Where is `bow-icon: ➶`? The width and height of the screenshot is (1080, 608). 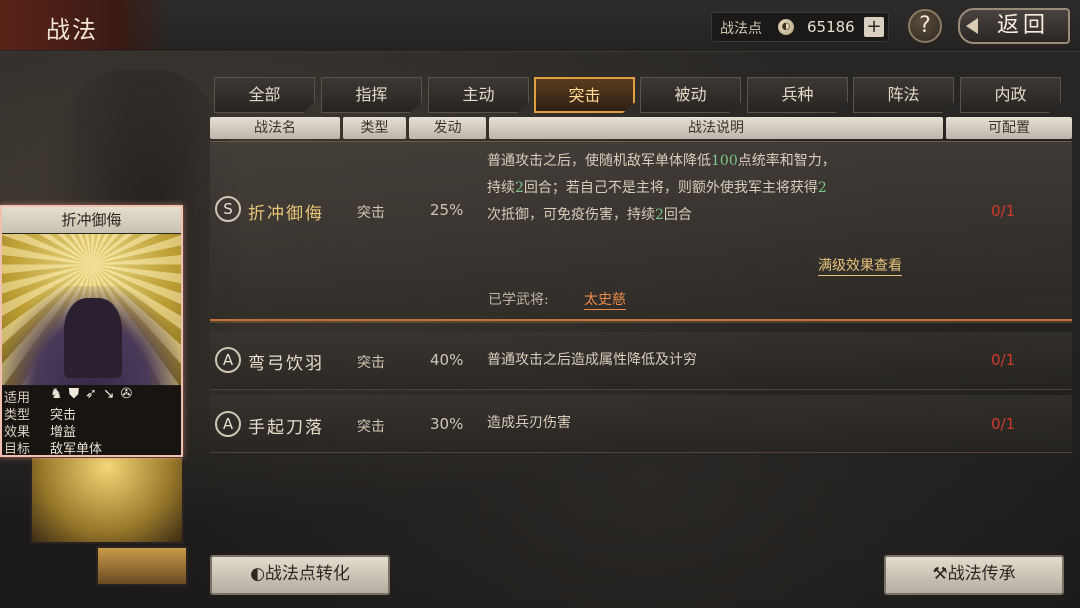 bow-icon: ➶ is located at coordinates (94, 394).